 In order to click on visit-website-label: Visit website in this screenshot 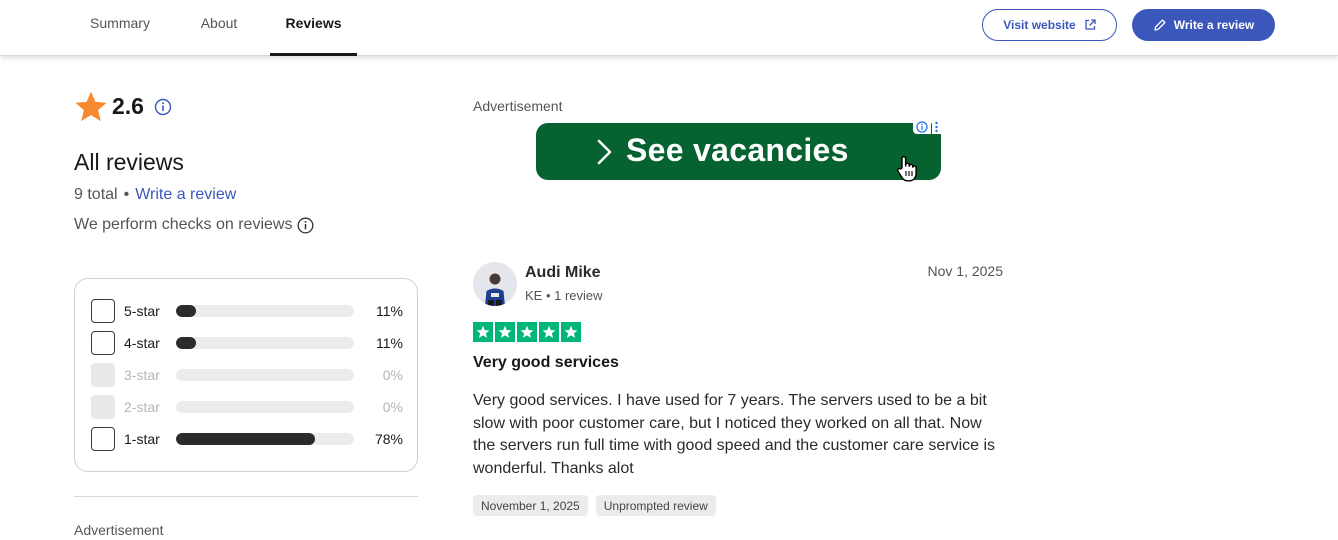, I will do `click(1039, 25)`.